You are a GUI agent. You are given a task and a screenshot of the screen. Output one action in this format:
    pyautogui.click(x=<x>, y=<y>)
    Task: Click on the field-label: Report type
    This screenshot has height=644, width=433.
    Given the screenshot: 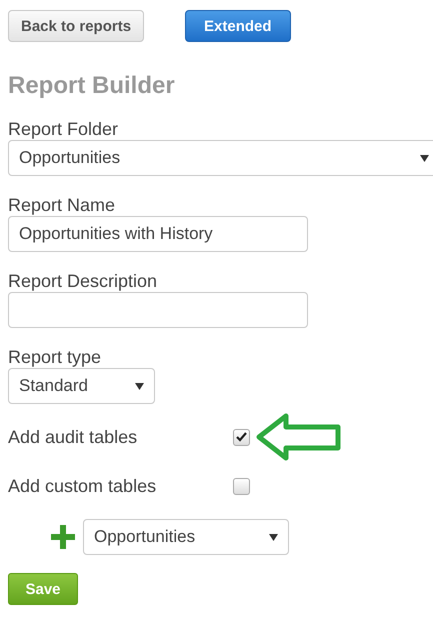 What is the action you would take?
    pyautogui.click(x=55, y=357)
    